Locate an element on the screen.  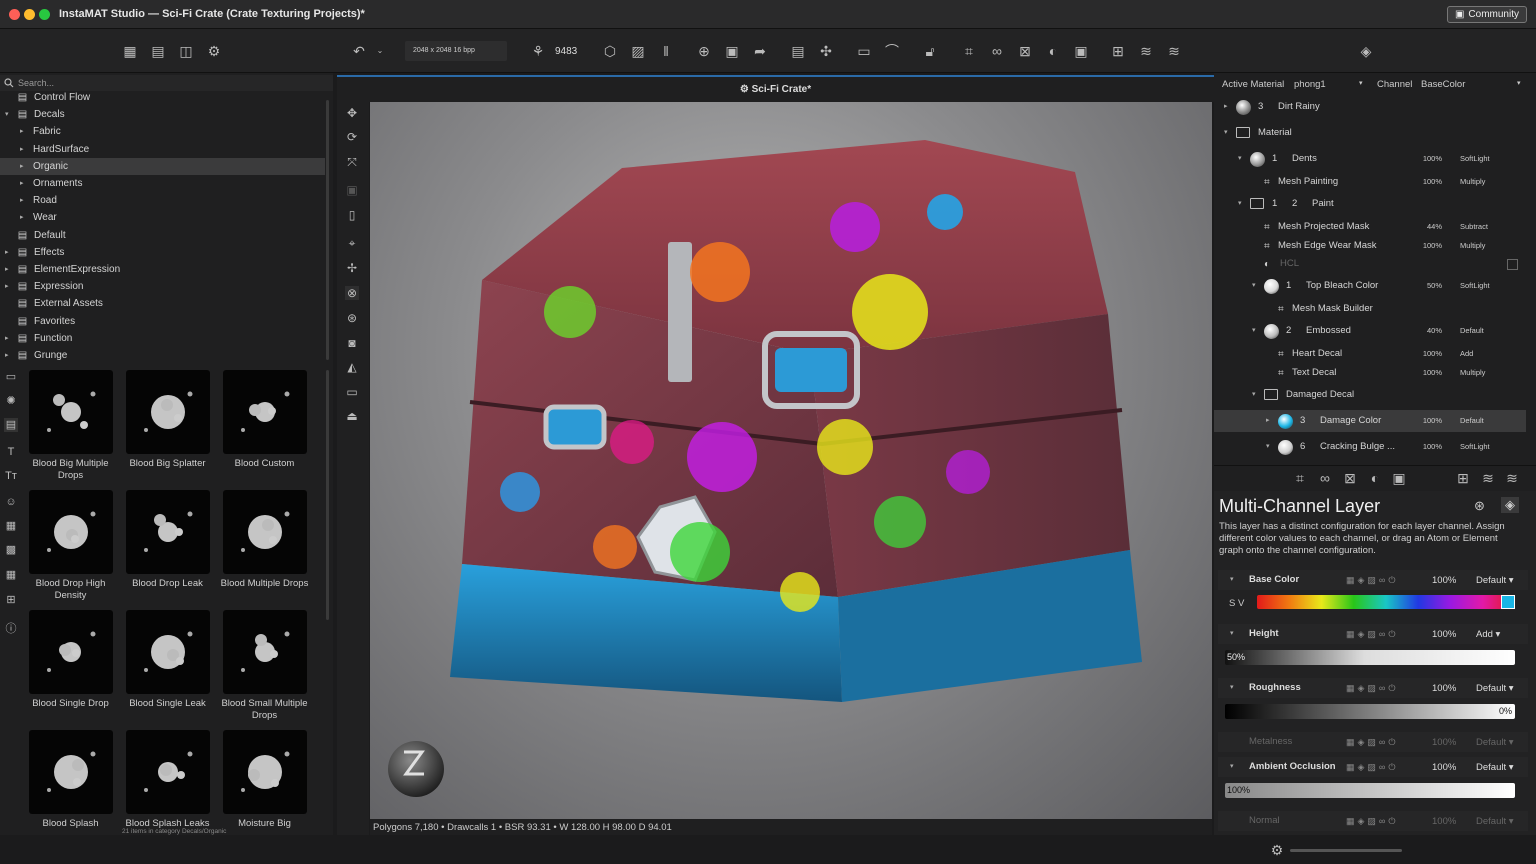
graph-icon: ⌒ is located at coordinates (892, 51).